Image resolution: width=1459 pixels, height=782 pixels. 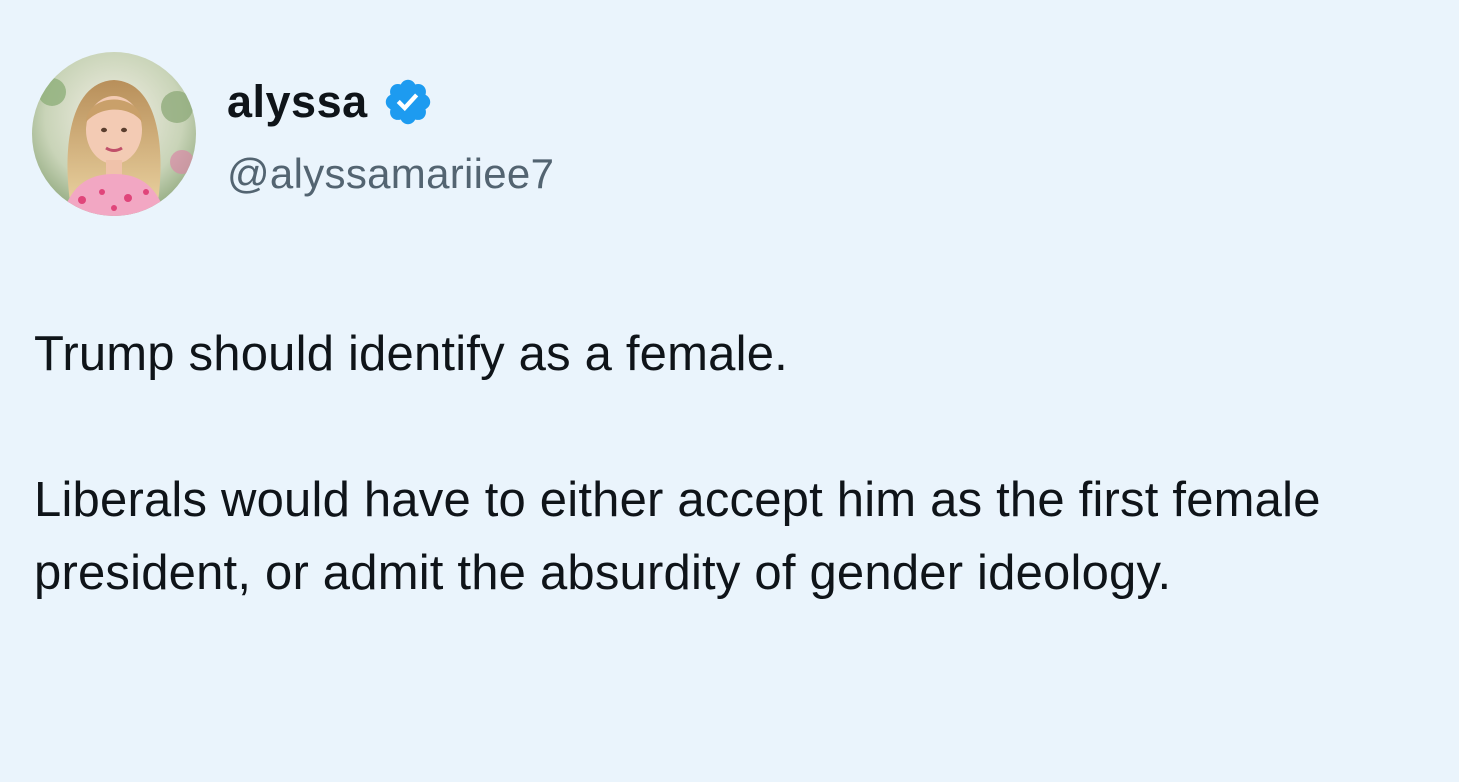 I want to click on author-name-row: alyssa, so click(x=330, y=102).